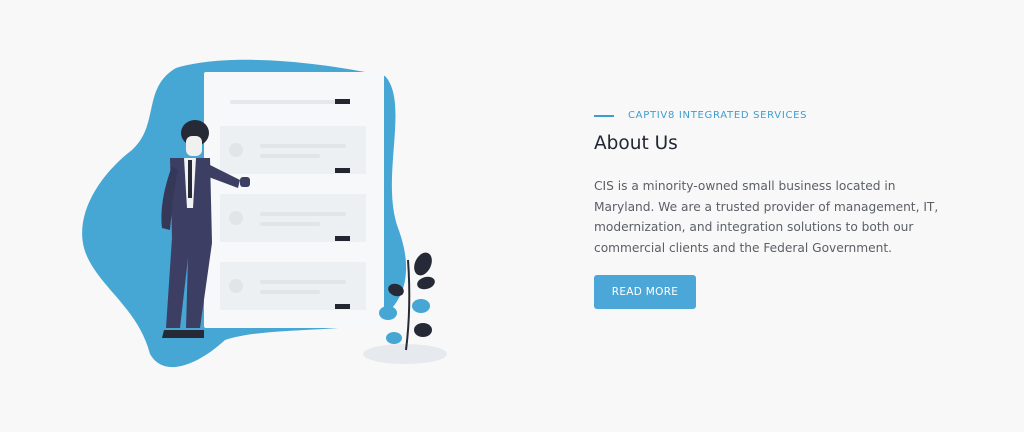 This screenshot has height=432, width=1024. Describe the element at coordinates (636, 143) in the screenshot. I see `section-title: About Us` at that location.